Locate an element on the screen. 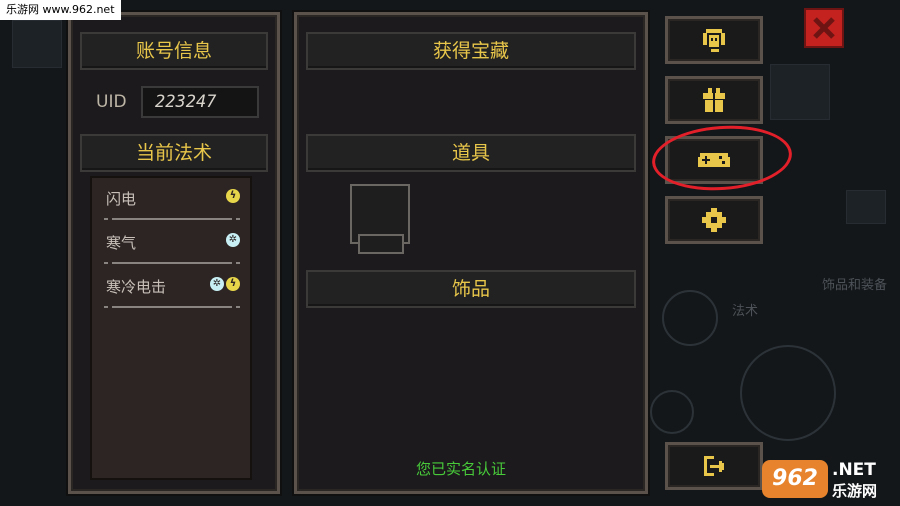 This screenshot has height=506, width=900. bg-equipment-label: 饰品和装备 is located at coordinates (855, 285).